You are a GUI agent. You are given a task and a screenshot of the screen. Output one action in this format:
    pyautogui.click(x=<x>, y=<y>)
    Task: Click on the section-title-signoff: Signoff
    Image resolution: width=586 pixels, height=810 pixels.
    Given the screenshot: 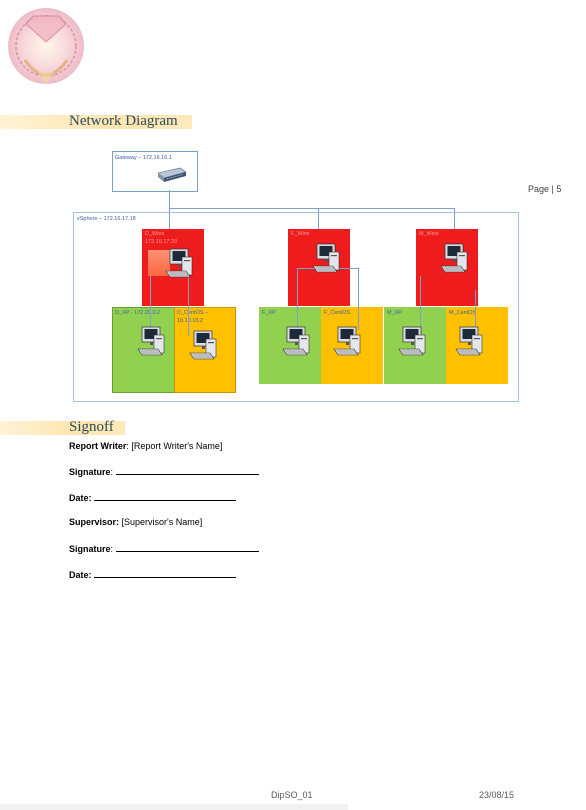 What is the action you would take?
    pyautogui.click(x=91, y=427)
    